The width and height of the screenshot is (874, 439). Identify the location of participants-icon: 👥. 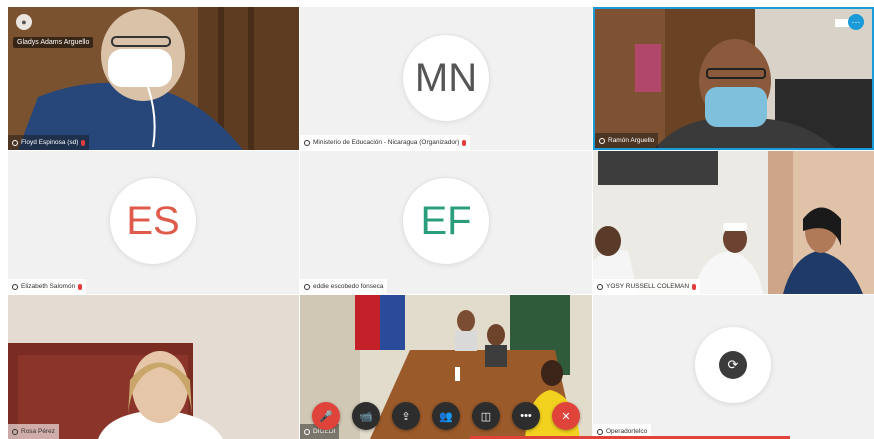
(446, 416).